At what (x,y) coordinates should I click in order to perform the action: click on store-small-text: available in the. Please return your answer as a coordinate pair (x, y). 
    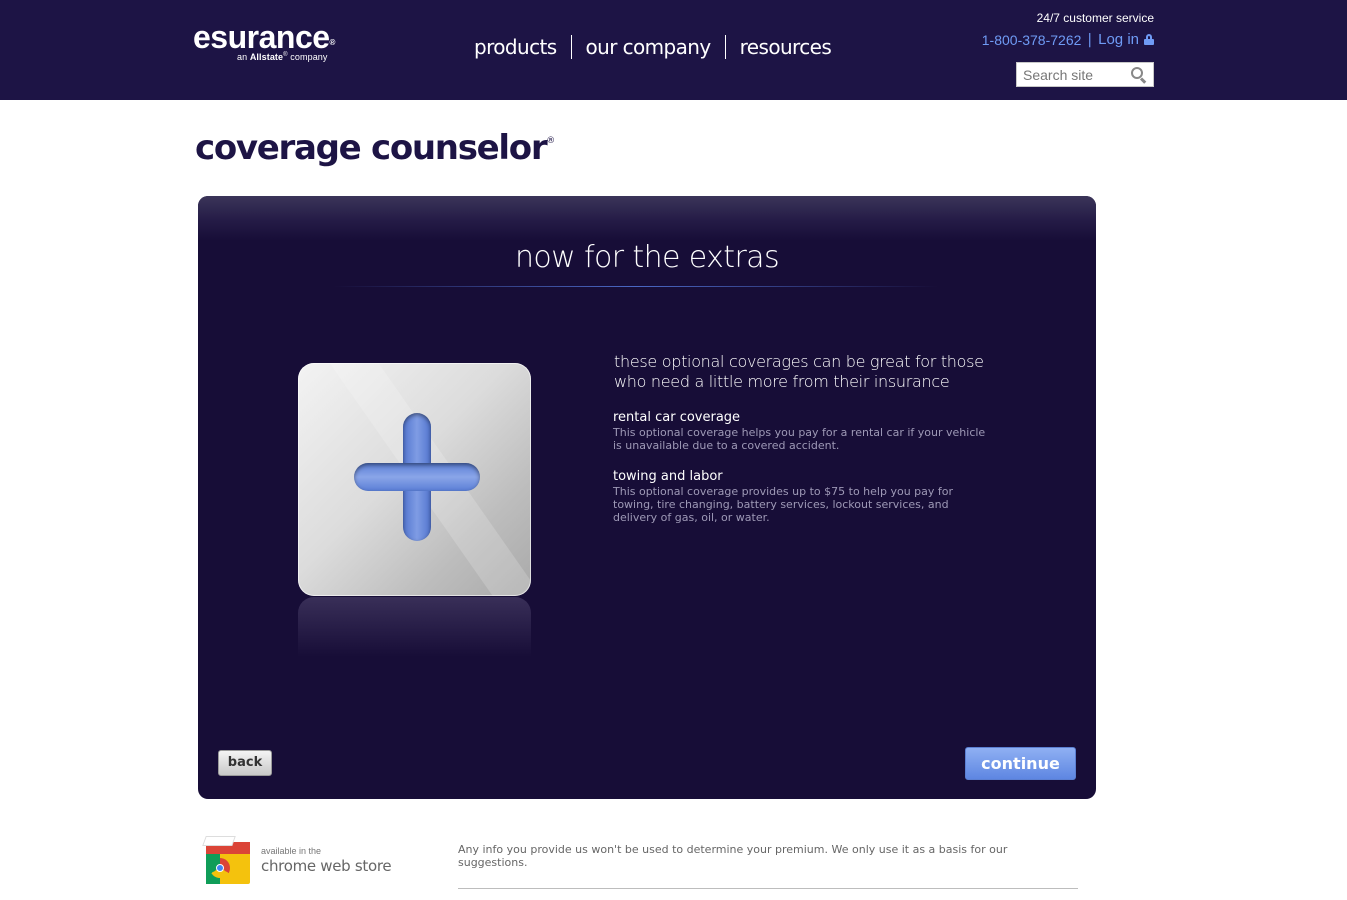
    Looking at the image, I should click on (291, 851).